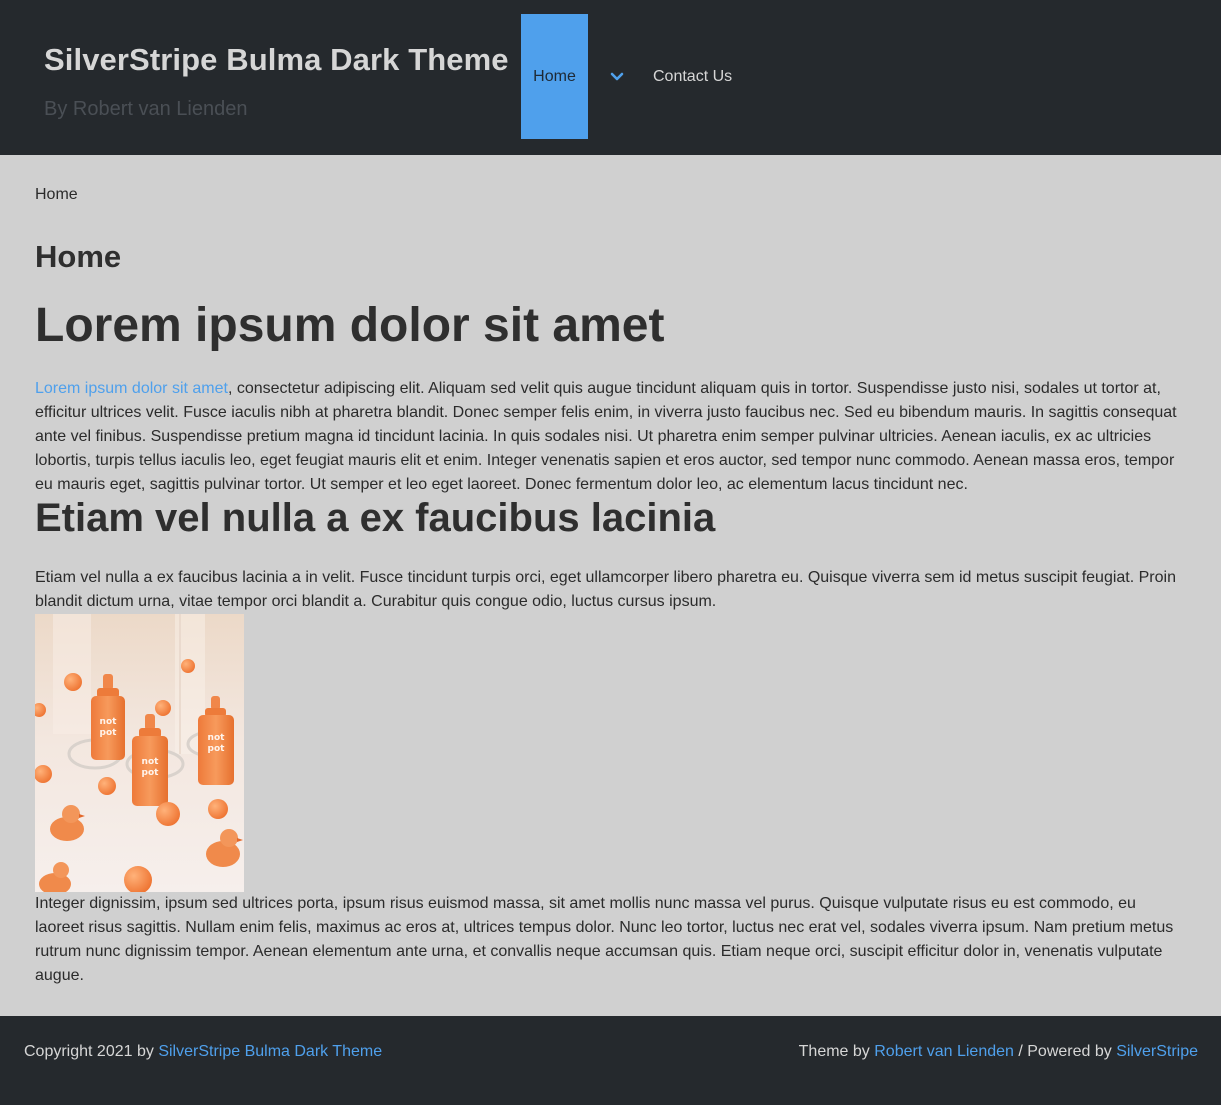 The height and width of the screenshot is (1105, 1221). I want to click on product-photo: not pot not pot not pot, so click(139, 753).